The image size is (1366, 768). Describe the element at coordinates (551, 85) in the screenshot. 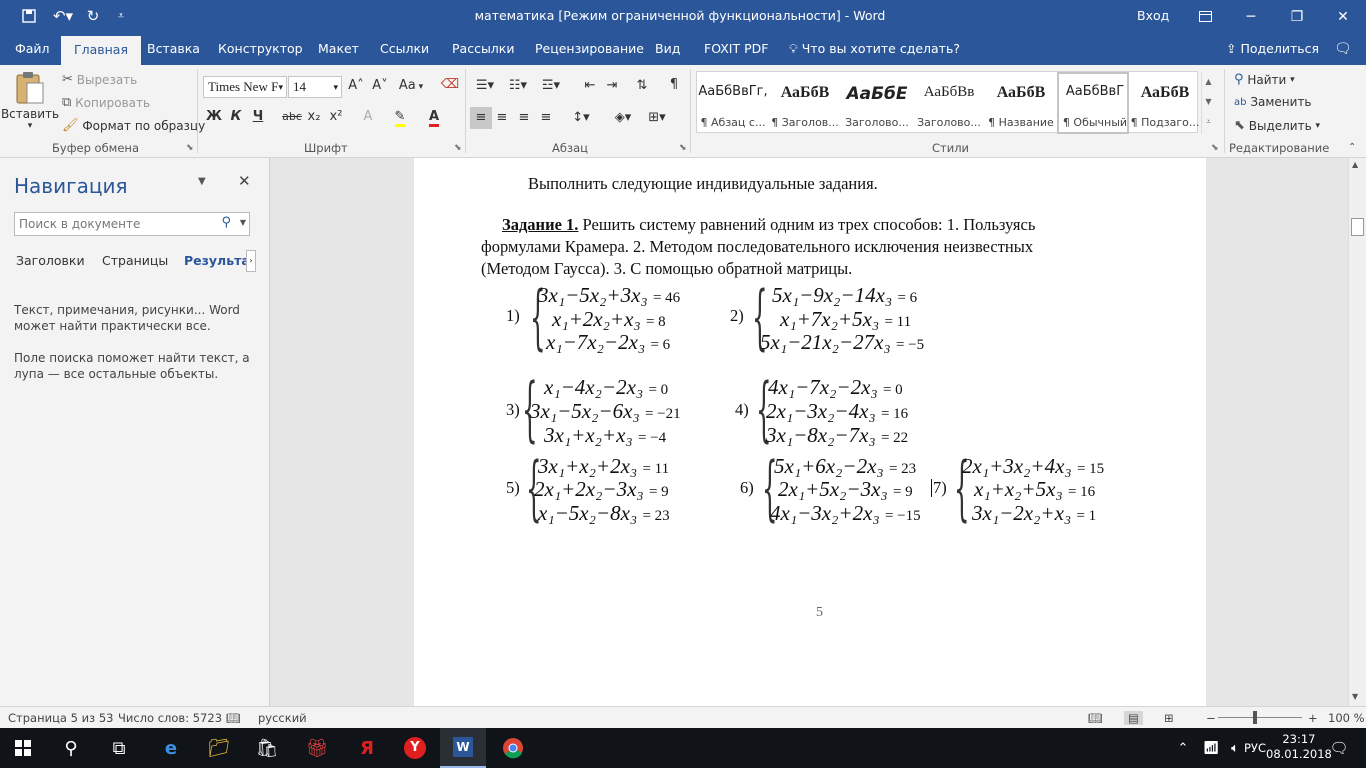

I see `multilevel-list-icon: ☲▾` at that location.